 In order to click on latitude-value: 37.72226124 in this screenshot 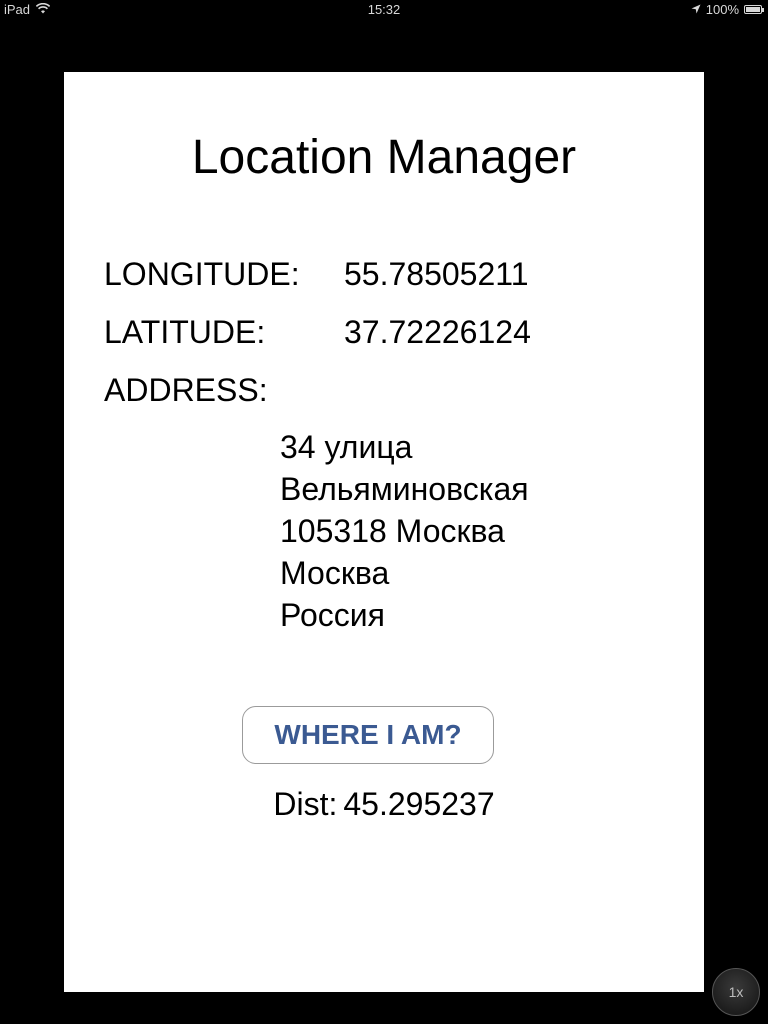, I will do `click(437, 332)`.